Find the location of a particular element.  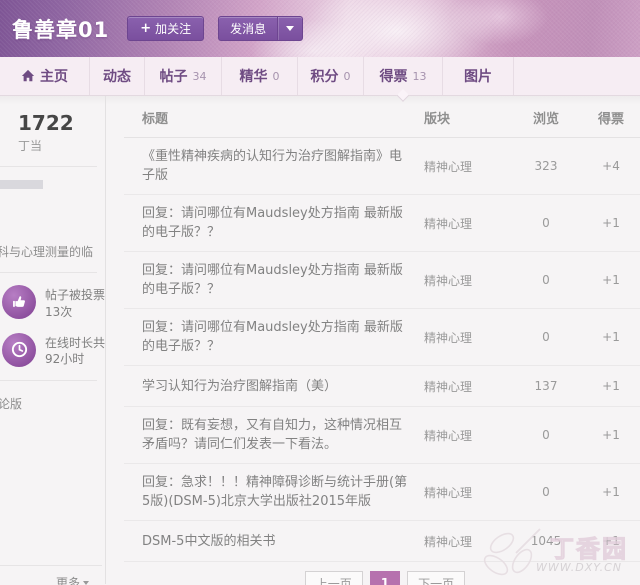

message-dropdown-toggle is located at coordinates (289, 28).